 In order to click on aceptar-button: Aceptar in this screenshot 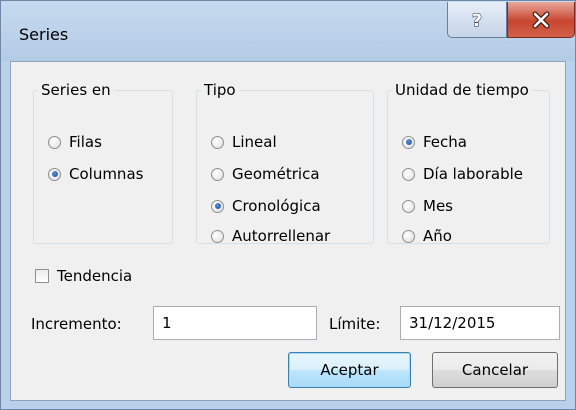, I will do `click(349, 370)`.